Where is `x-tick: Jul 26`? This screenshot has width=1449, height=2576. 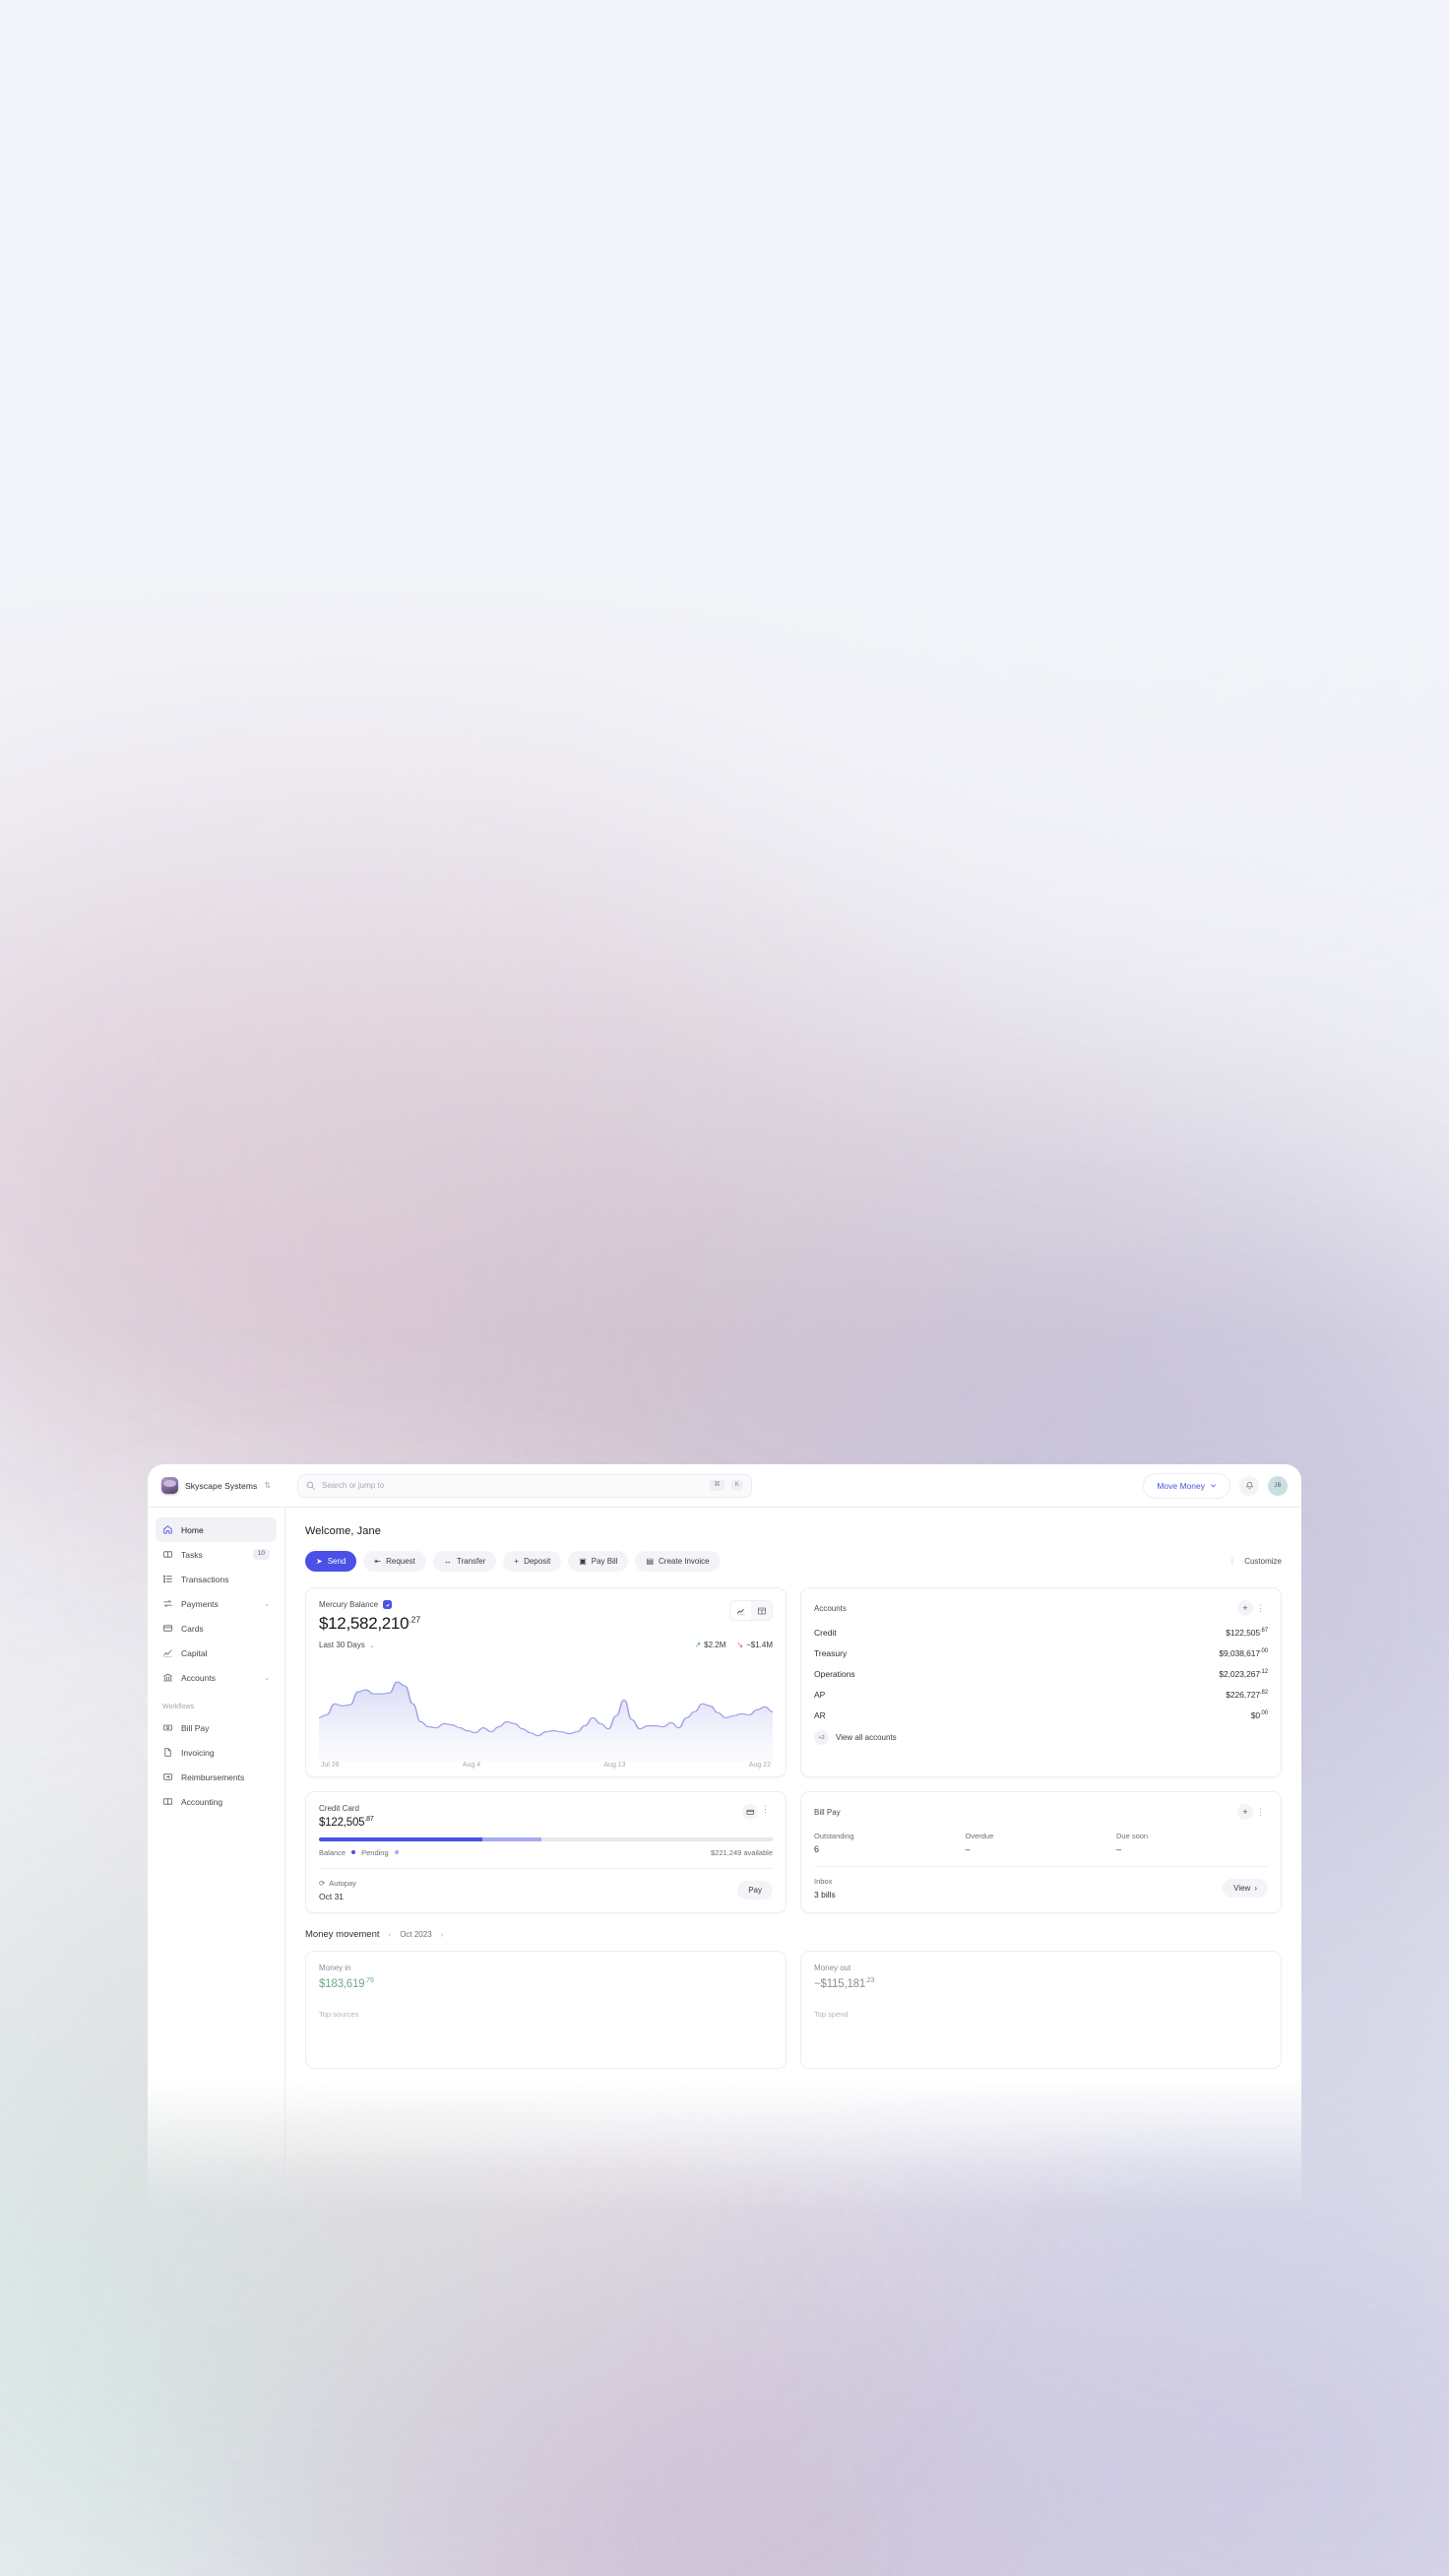
x-tick: Jul 26 is located at coordinates (330, 1765).